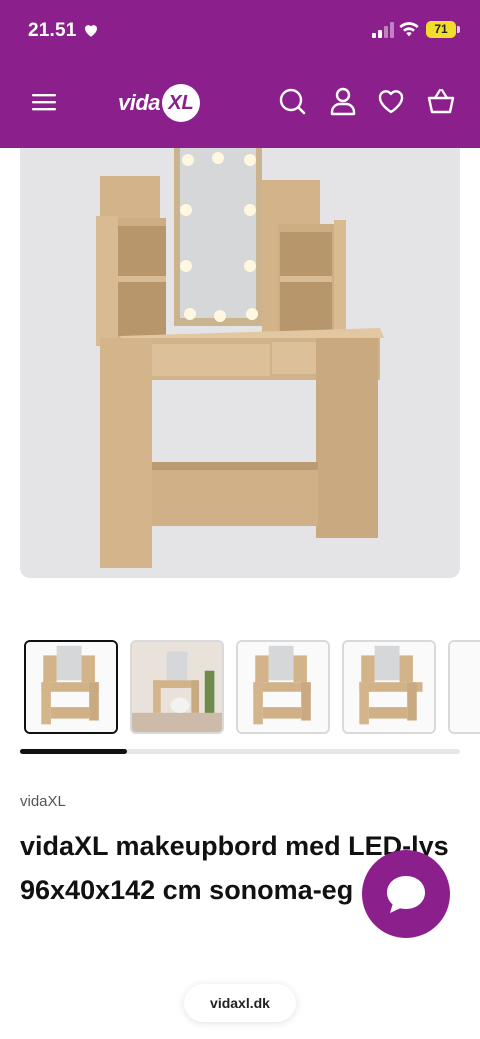  I want to click on product-brand: vidaXL, so click(43, 801).